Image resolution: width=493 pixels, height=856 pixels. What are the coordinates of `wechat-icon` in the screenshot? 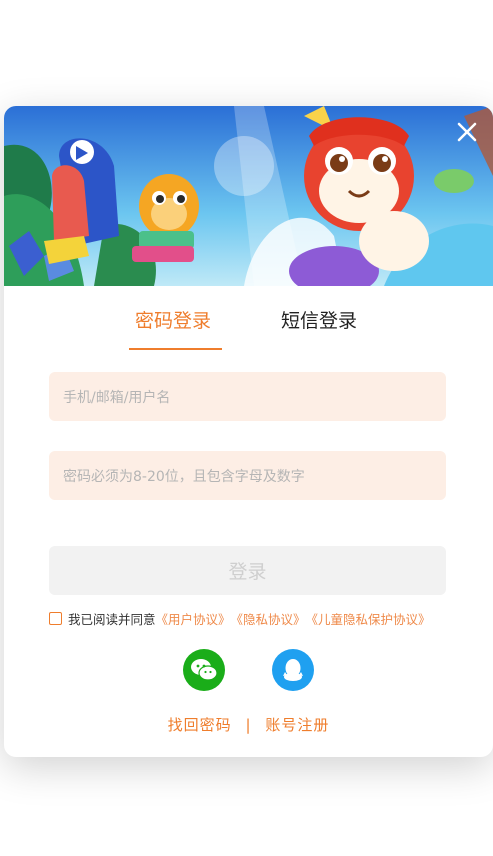 It's located at (204, 670).